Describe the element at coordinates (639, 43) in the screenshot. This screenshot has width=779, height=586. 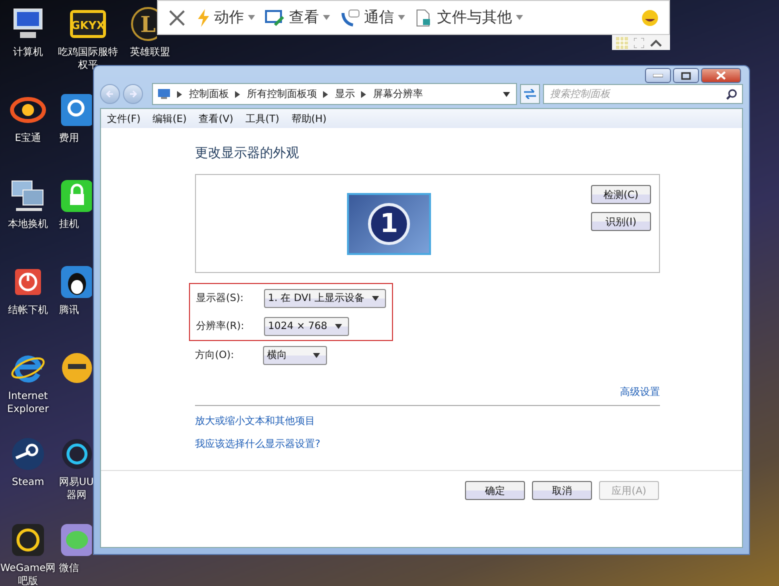
I see `expand-icon` at that location.